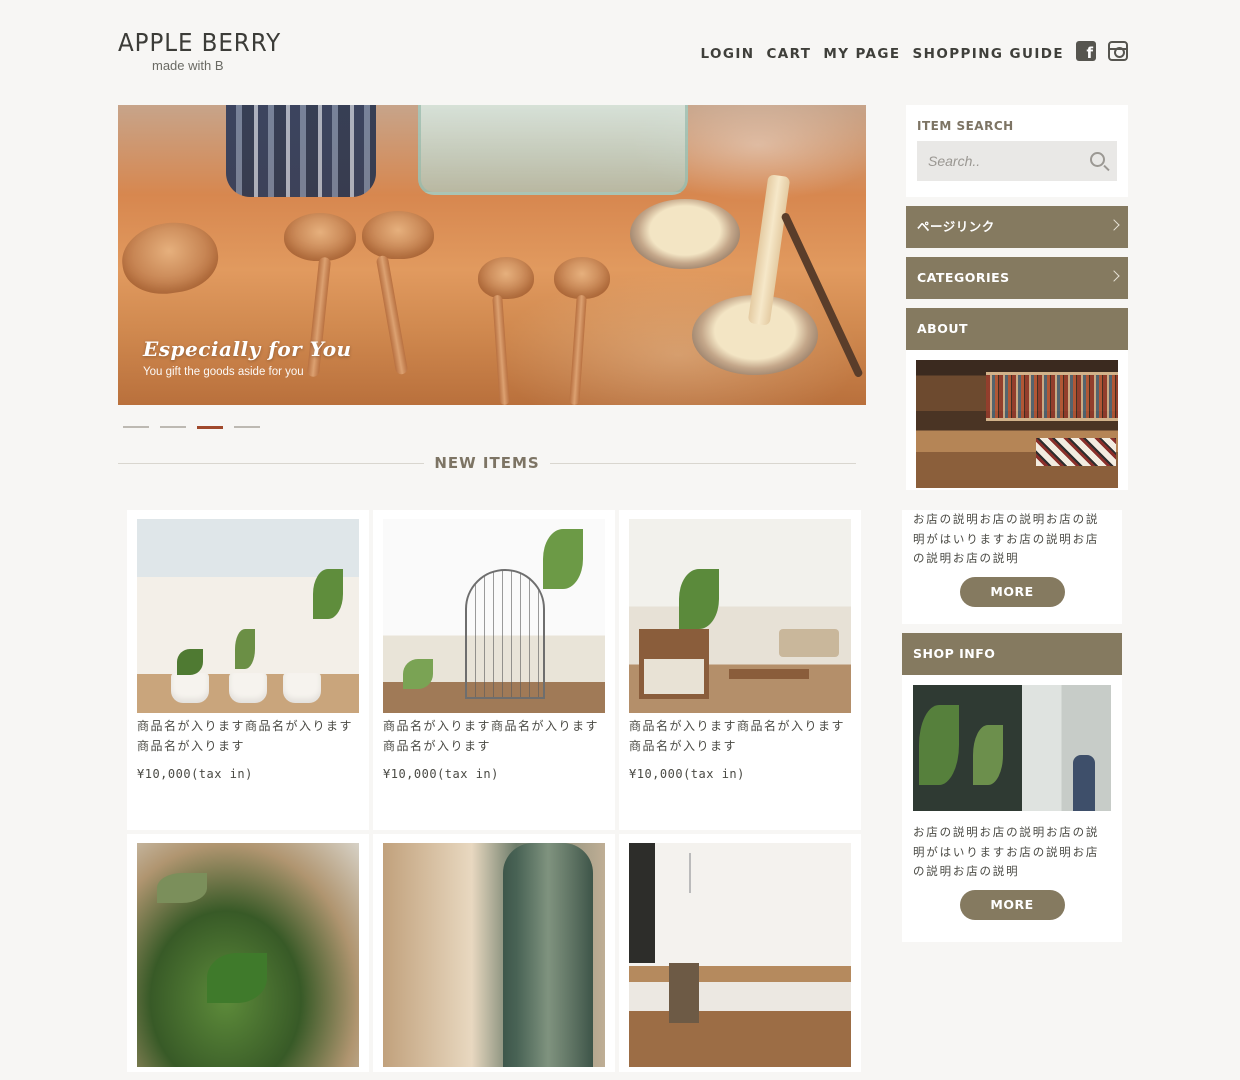 The height and width of the screenshot is (1080, 1240). What do you see at coordinates (1118, 51) in the screenshot?
I see `instagram-icon` at bounding box center [1118, 51].